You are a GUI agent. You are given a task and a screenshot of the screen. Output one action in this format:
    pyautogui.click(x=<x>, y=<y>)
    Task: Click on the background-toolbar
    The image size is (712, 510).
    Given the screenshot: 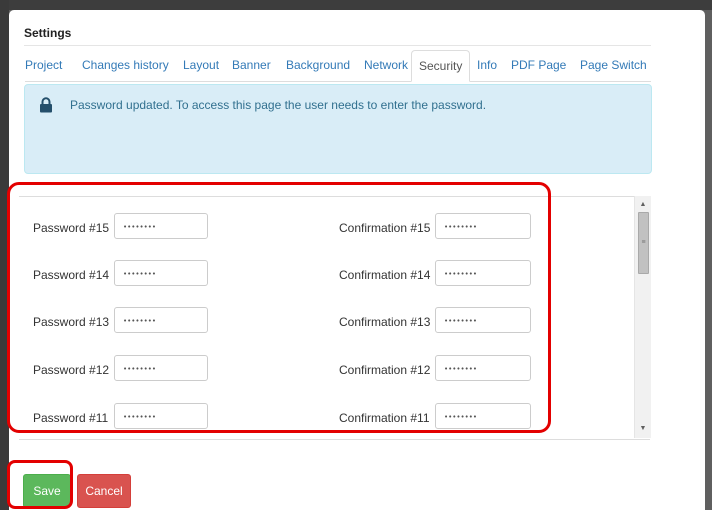 What is the action you would take?
    pyautogui.click(x=356, y=5)
    